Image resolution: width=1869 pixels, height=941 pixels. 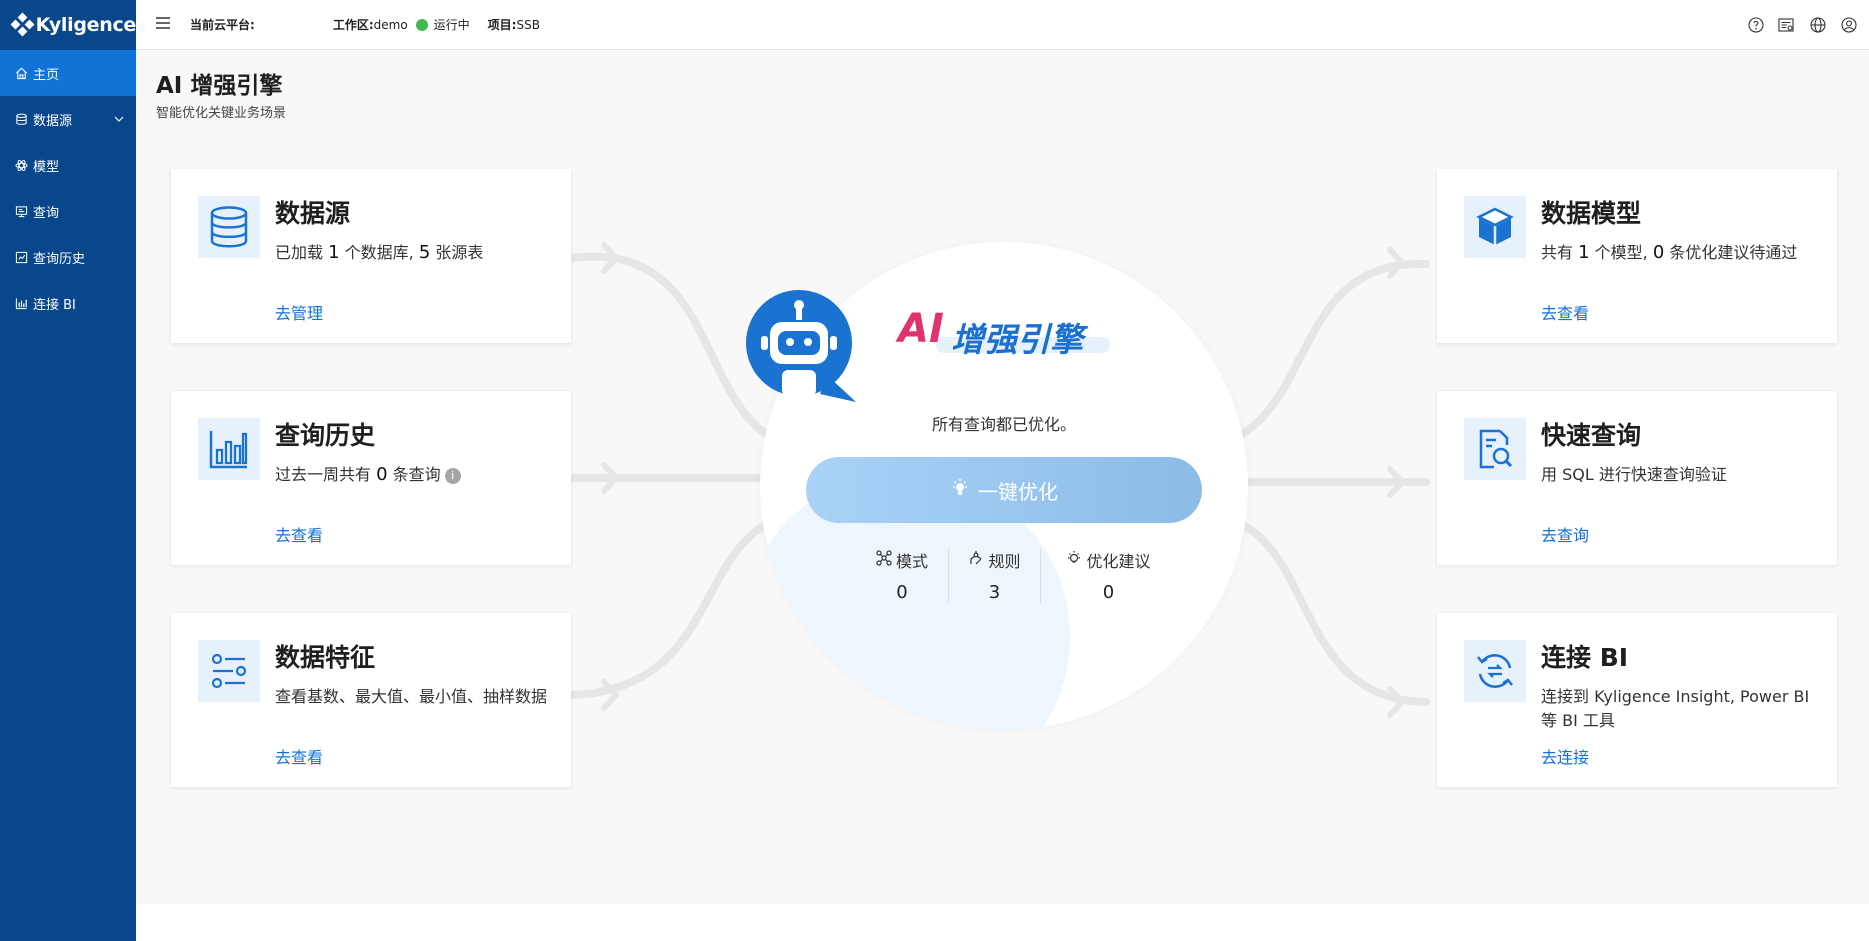 What do you see at coordinates (1495, 449) in the screenshot?
I see `document-search-icon` at bounding box center [1495, 449].